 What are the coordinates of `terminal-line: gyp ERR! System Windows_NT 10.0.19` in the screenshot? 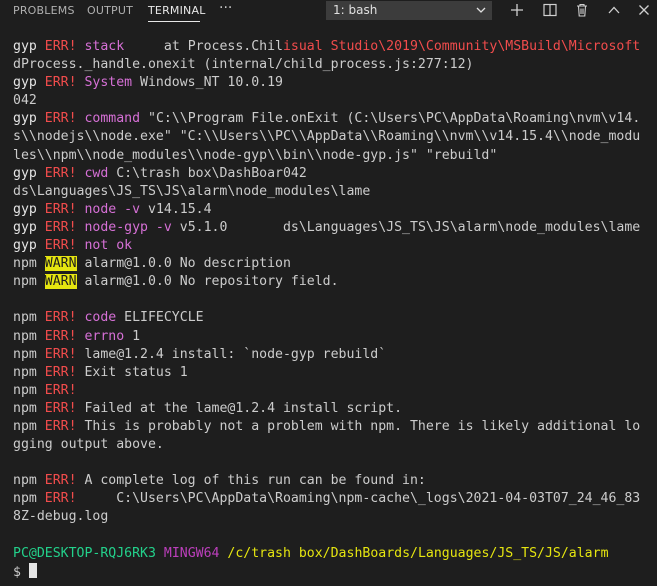 It's located at (326, 83).